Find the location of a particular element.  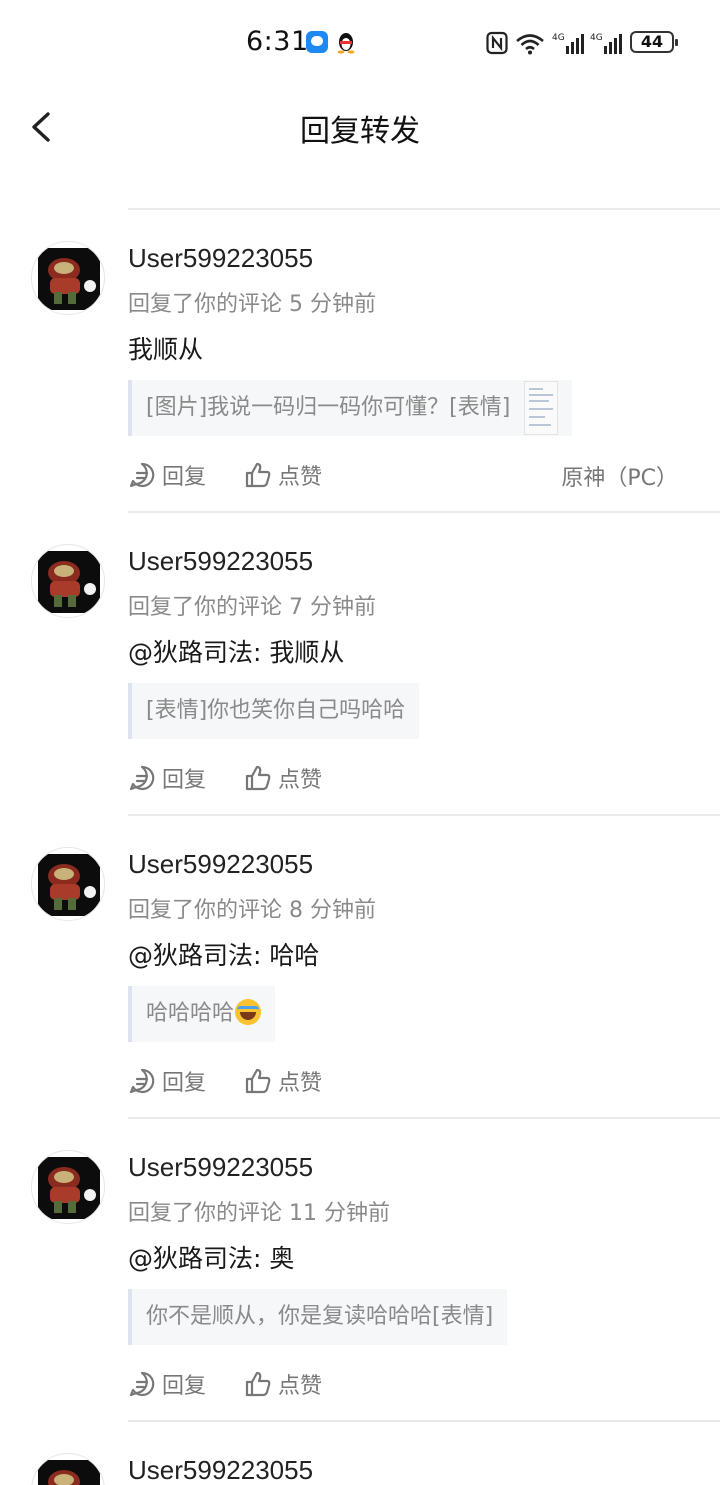

reply-content: @狄路司法: 奥 is located at coordinates (211, 1257).